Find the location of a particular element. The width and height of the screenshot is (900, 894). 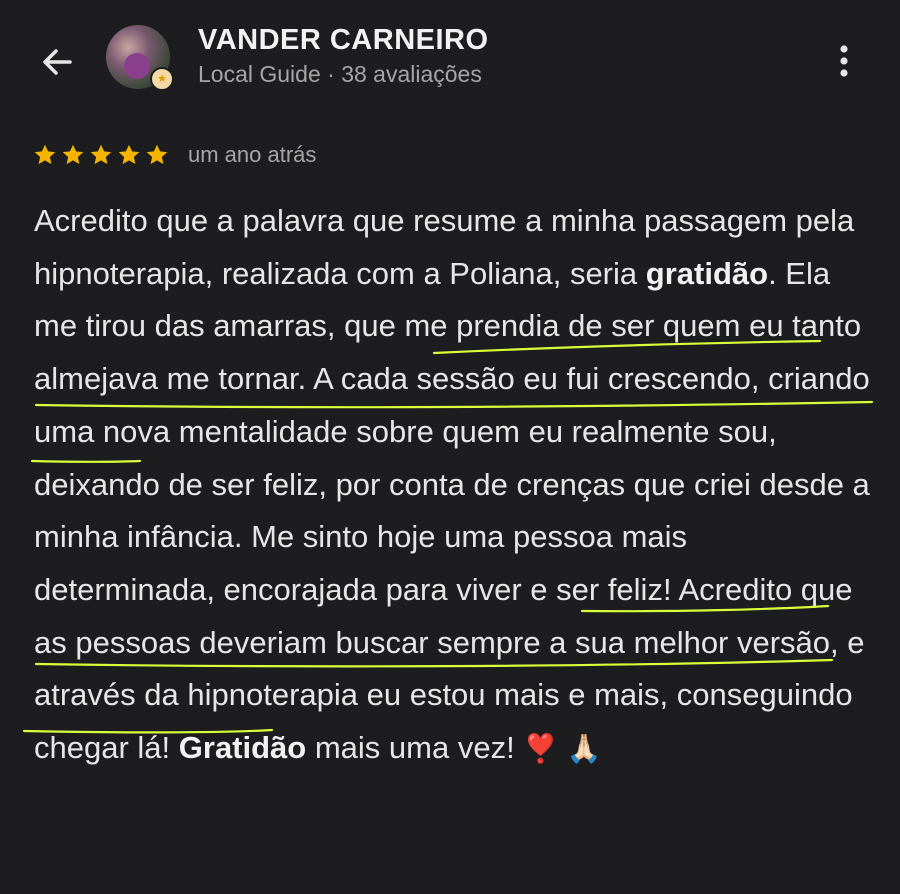

heart-exclamation-emoji: ❣️ is located at coordinates (541, 749).